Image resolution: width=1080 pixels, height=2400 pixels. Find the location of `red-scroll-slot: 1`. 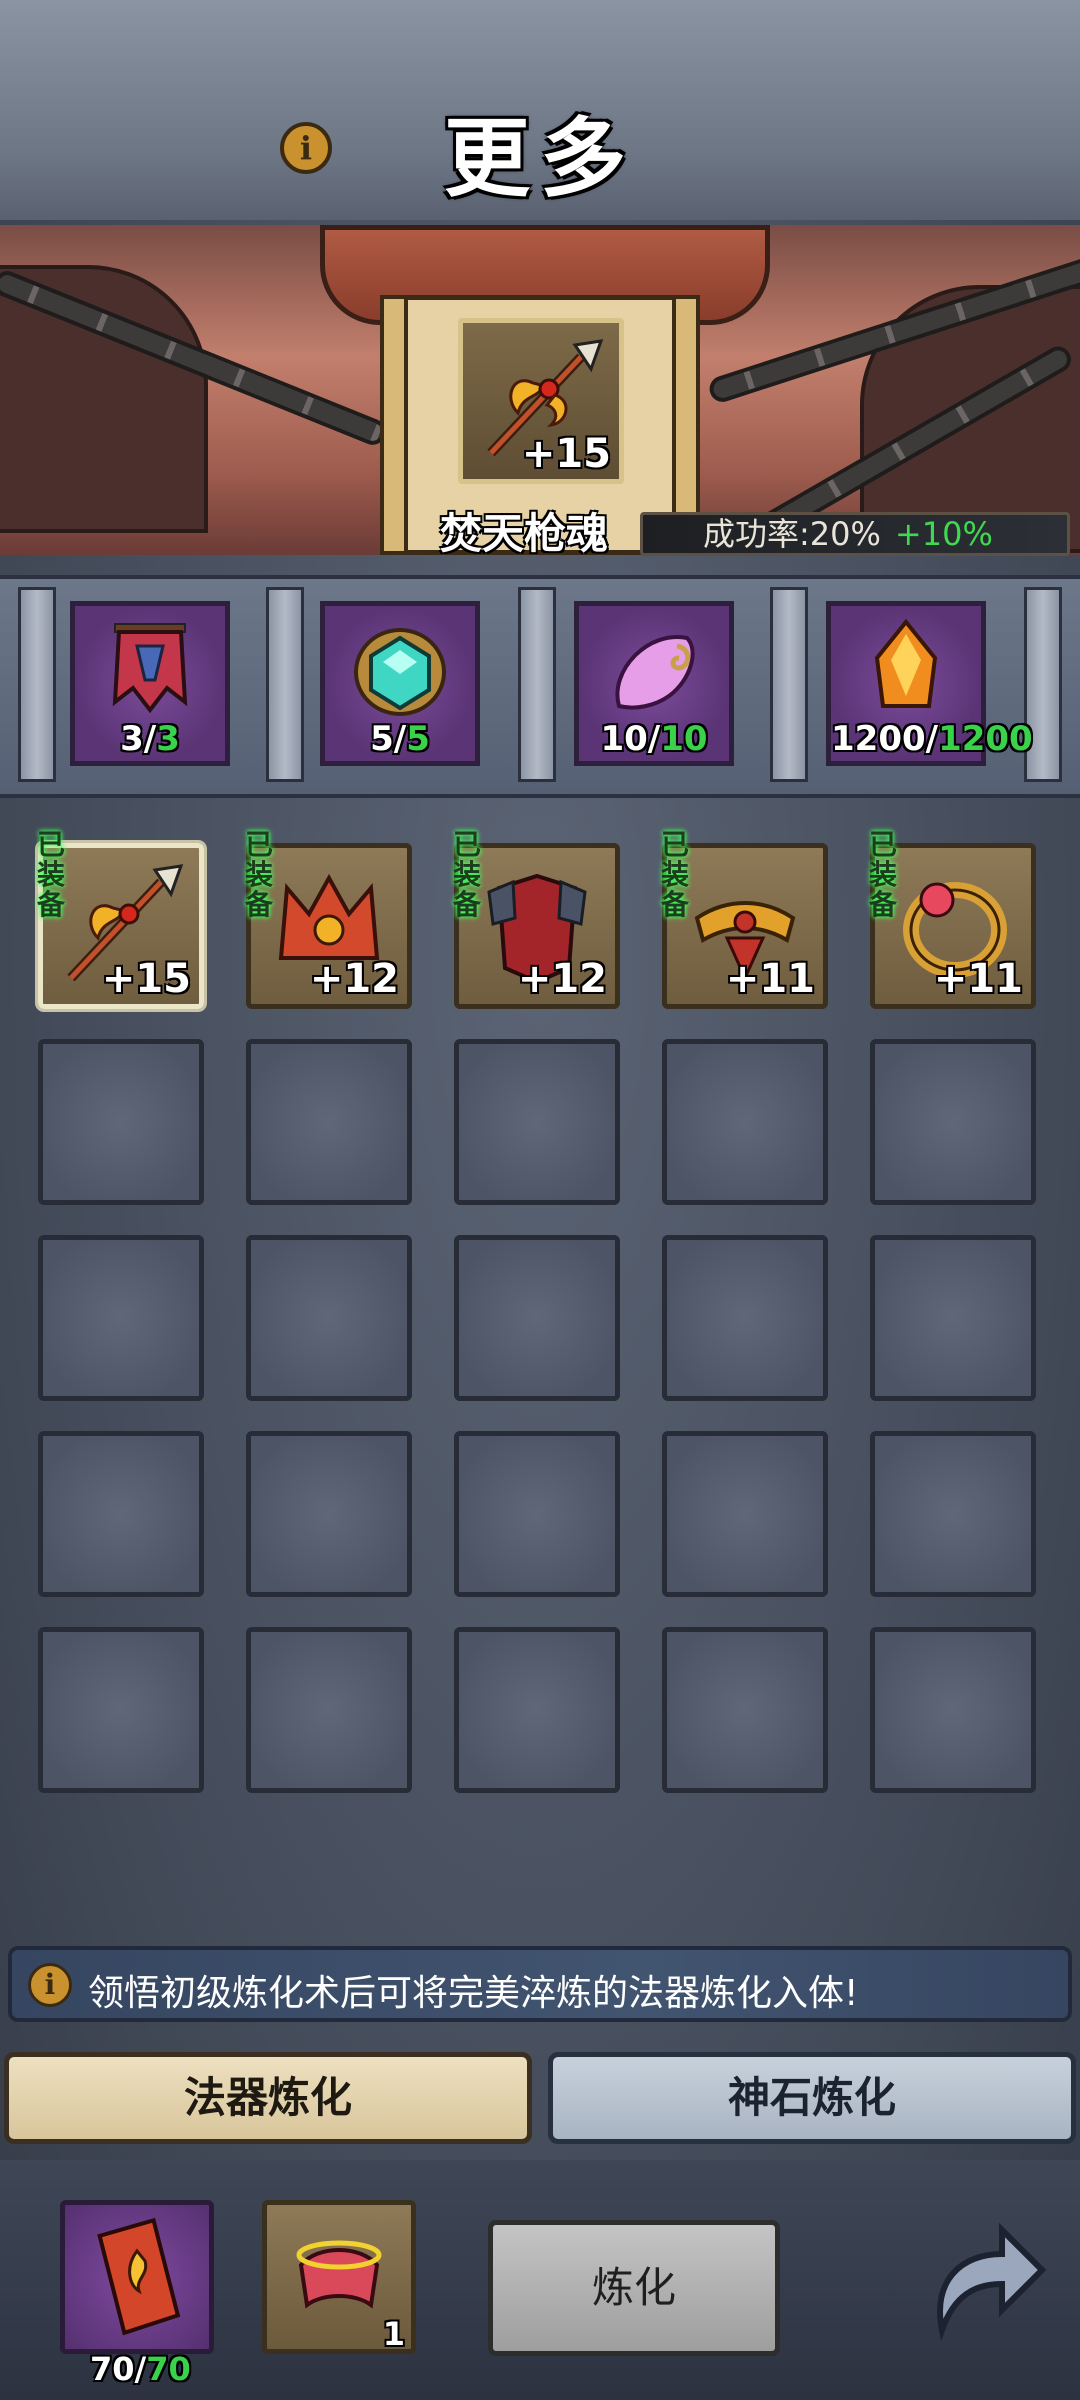

red-scroll-slot: 1 is located at coordinates (339, 2277).